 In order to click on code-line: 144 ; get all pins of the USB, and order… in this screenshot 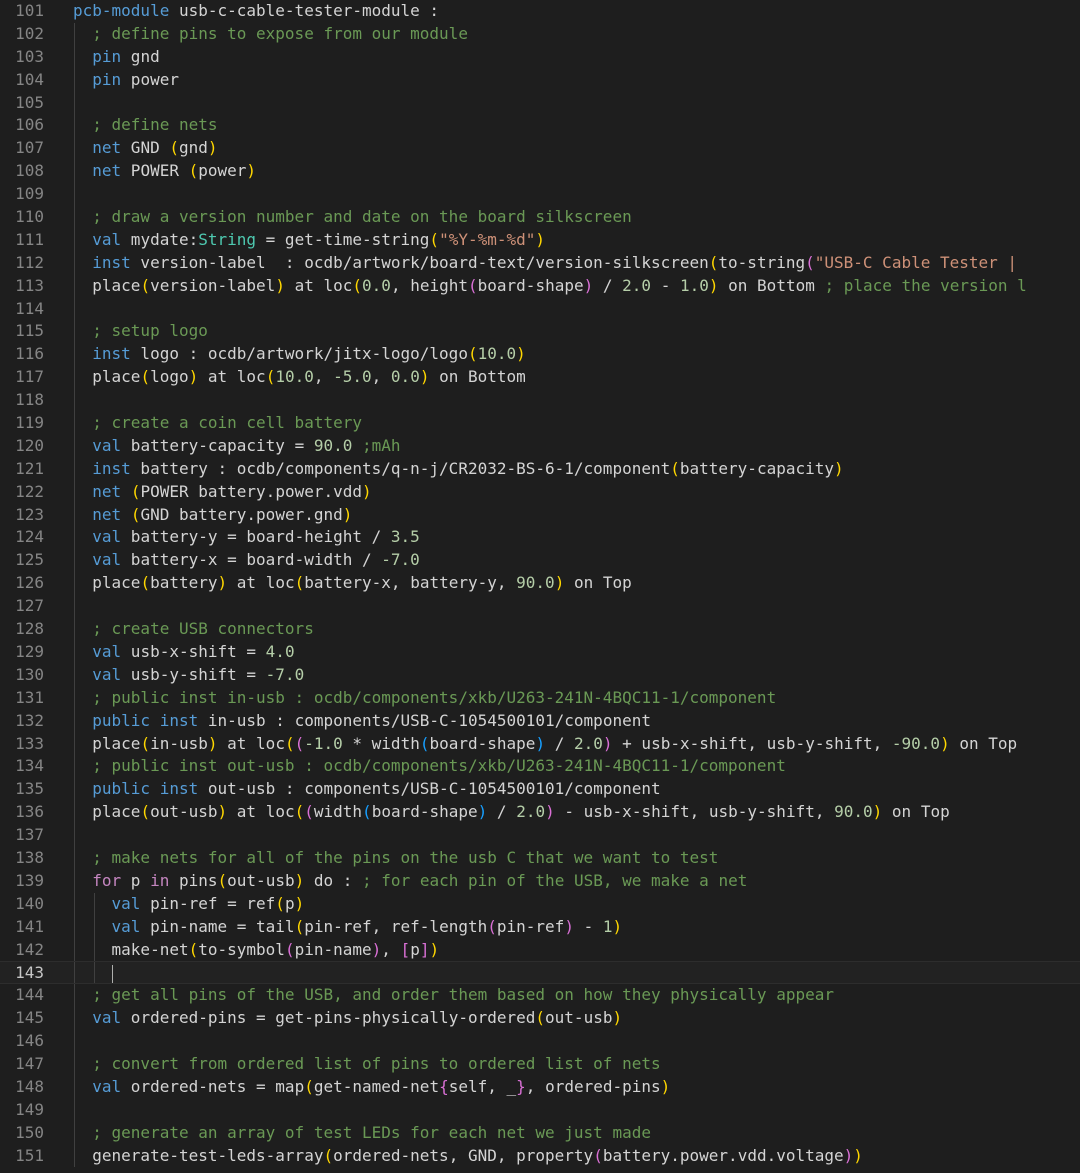, I will do `click(540, 996)`.